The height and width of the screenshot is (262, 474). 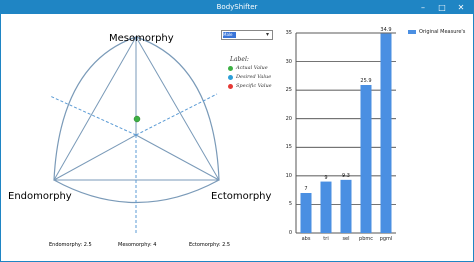 I want to click on y-tick-label: 30, so click(x=288, y=61).